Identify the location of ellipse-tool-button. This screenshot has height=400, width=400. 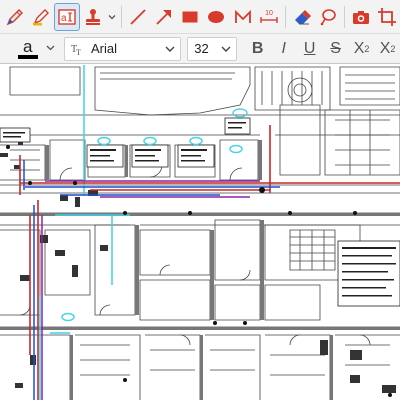
(216, 17).